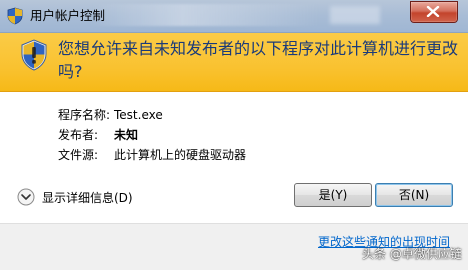  Describe the element at coordinates (26, 197) in the screenshot. I see `chevron-down-icon` at that location.